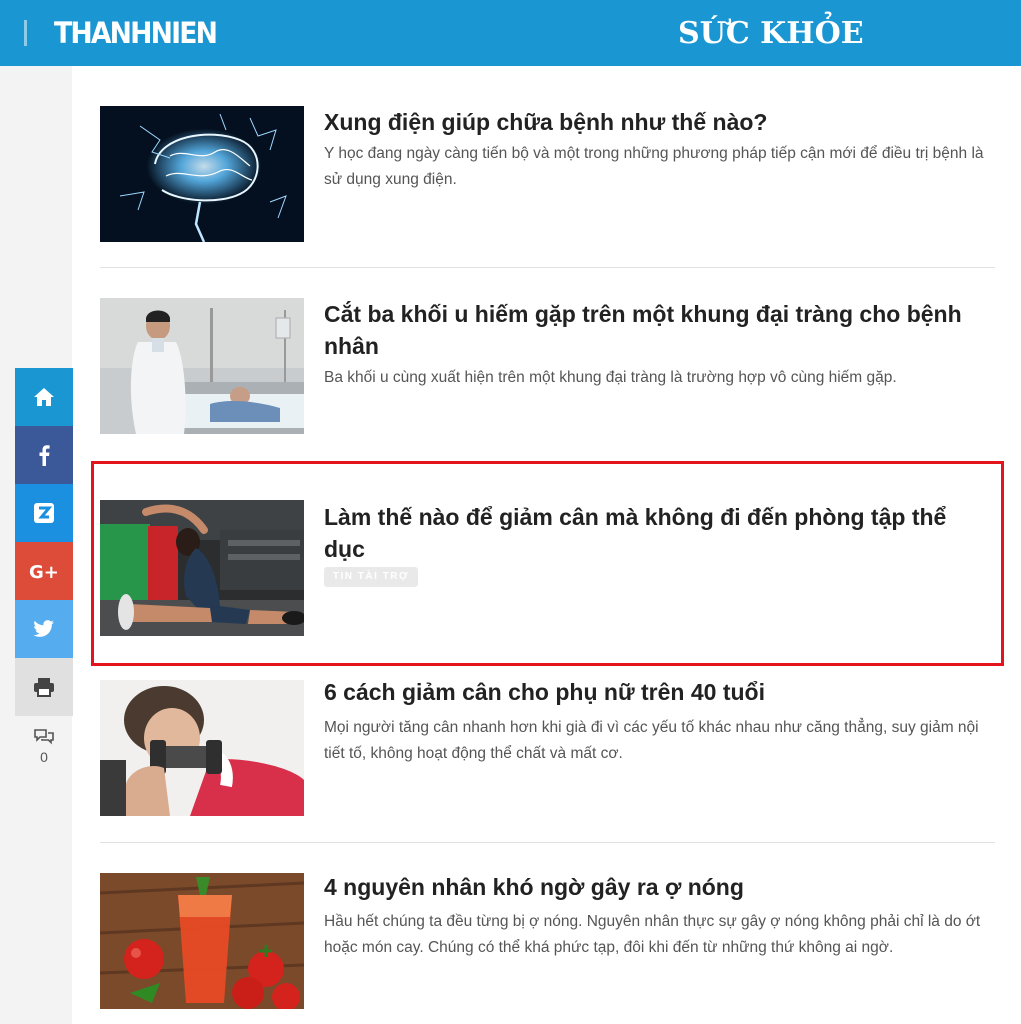  What do you see at coordinates (136, 33) in the screenshot?
I see `site-logo: THANHNIEN` at bounding box center [136, 33].